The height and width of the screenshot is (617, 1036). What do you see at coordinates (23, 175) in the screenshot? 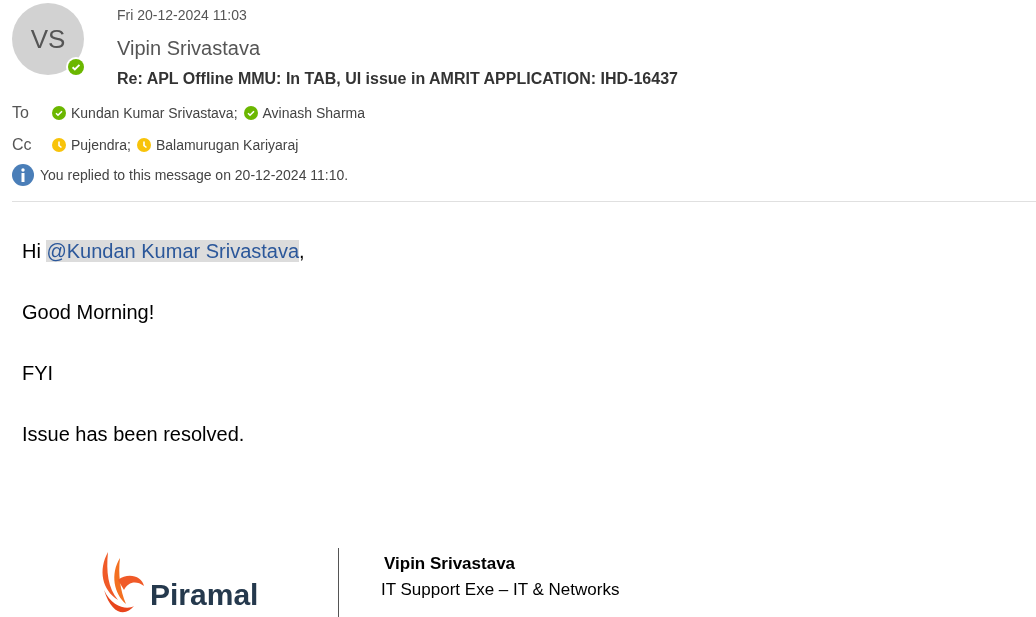
I see `info-icon` at bounding box center [23, 175].